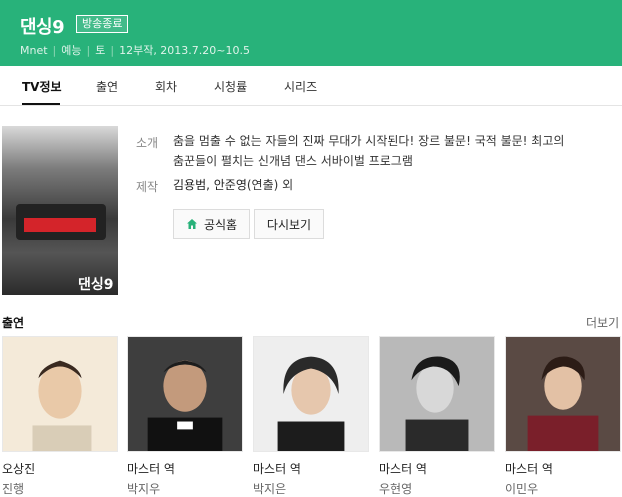 Image resolution: width=622 pixels, height=497 pixels. Describe the element at coordinates (395, 488) in the screenshot. I see `cast-sub: 우현영` at that location.